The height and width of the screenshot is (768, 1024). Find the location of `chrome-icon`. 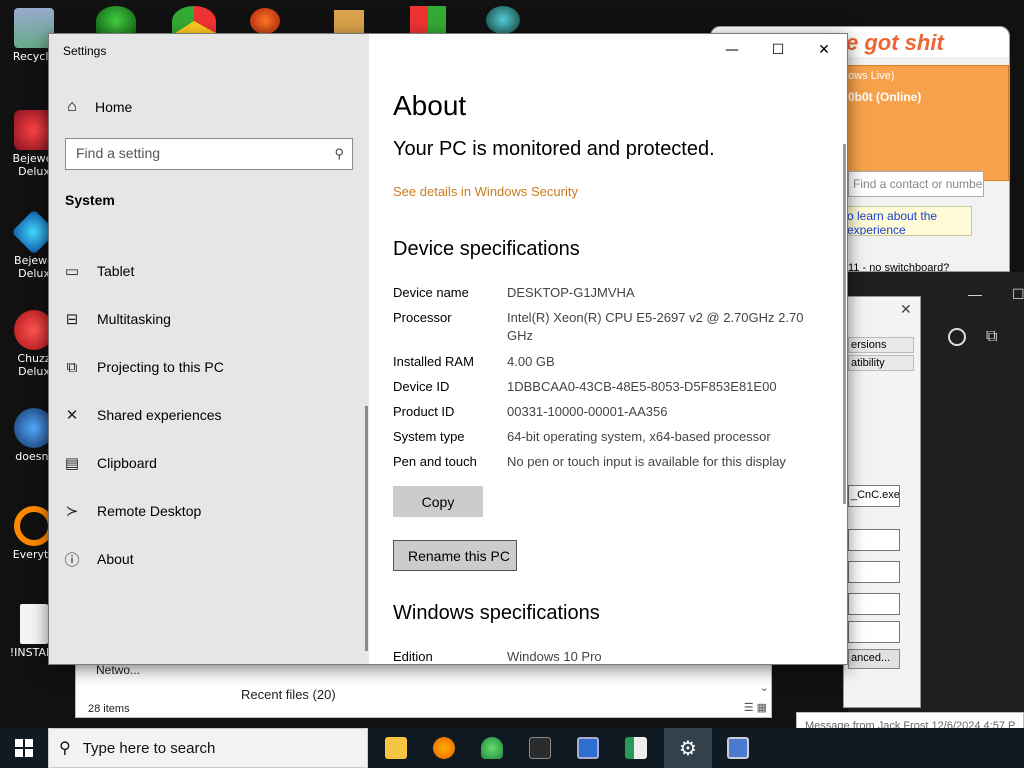

chrome-icon is located at coordinates (194, 21).